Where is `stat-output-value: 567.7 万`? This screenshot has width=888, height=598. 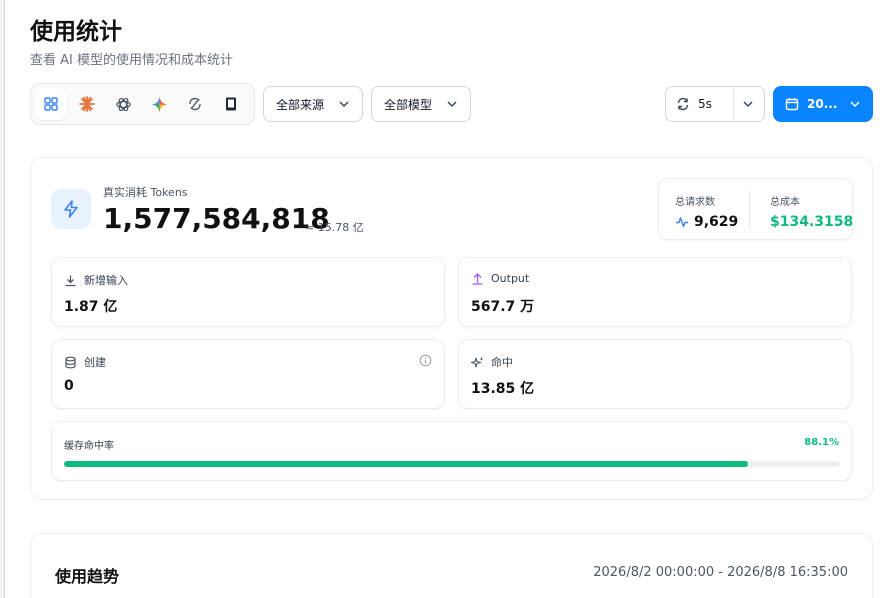
stat-output-value: 567.7 万 is located at coordinates (503, 307).